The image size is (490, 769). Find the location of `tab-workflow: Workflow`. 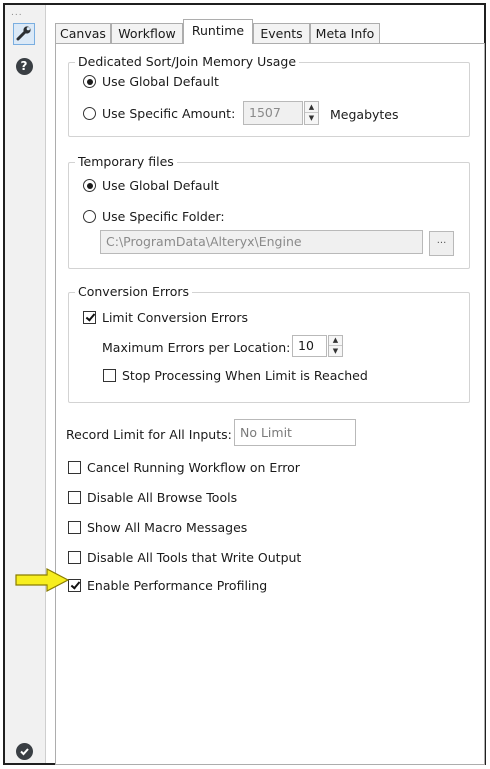

tab-workflow: Workflow is located at coordinates (147, 33).